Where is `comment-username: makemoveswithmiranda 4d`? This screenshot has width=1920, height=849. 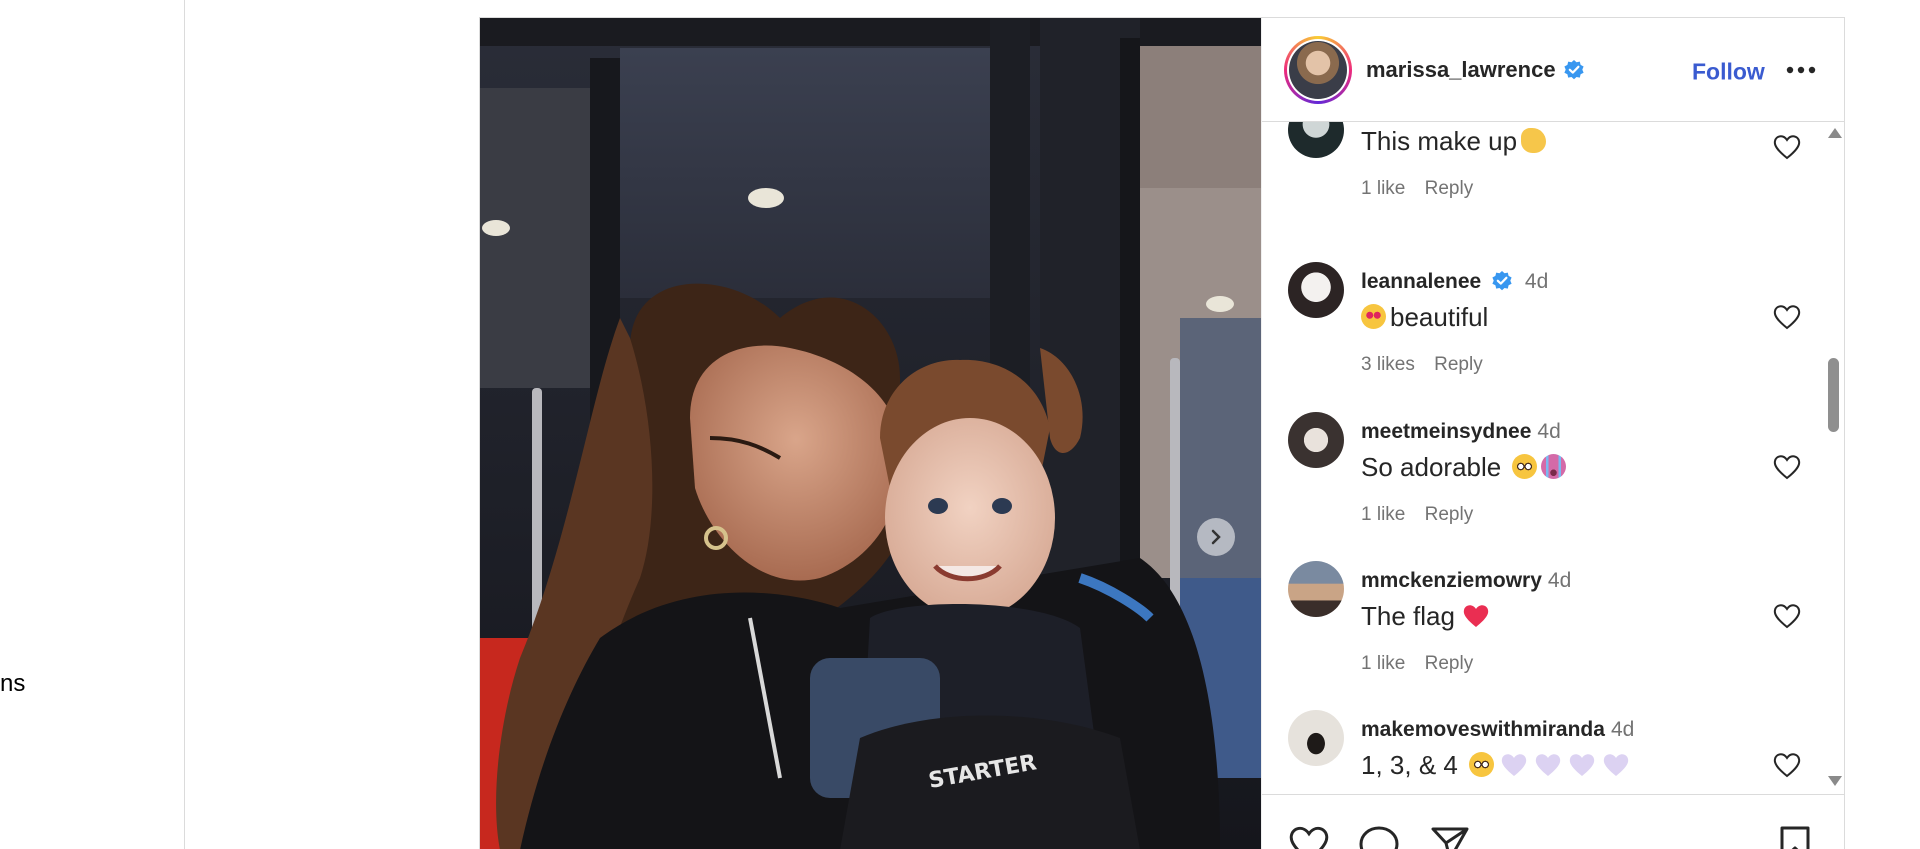
comment-username: makemoveswithmiranda 4d is located at coordinates (1497, 730).